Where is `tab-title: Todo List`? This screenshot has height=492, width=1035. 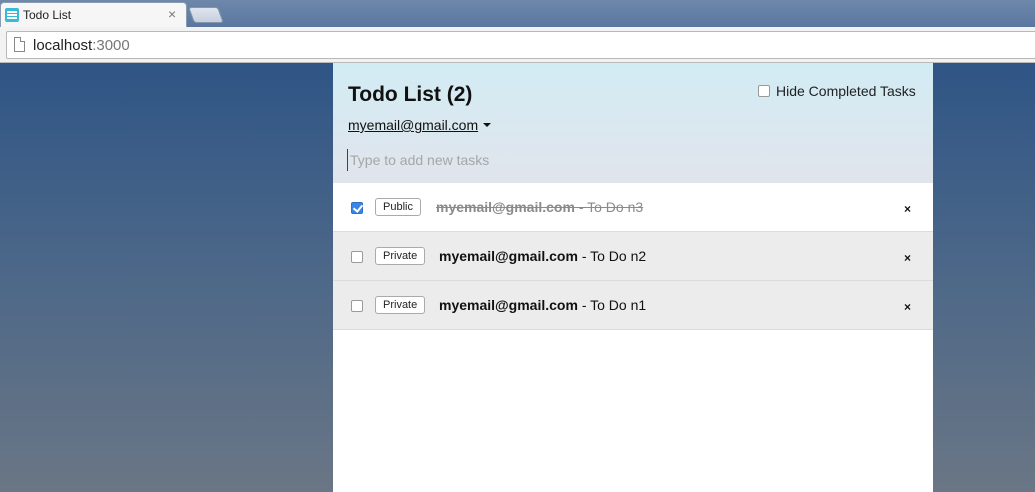 tab-title: Todo List is located at coordinates (47, 15).